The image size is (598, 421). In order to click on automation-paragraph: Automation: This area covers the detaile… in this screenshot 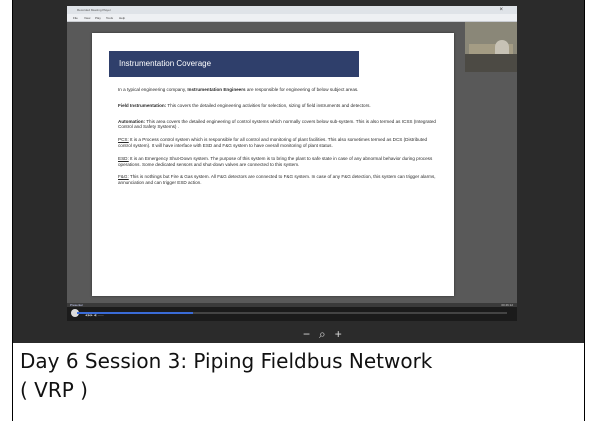, I will do `click(277, 124)`.